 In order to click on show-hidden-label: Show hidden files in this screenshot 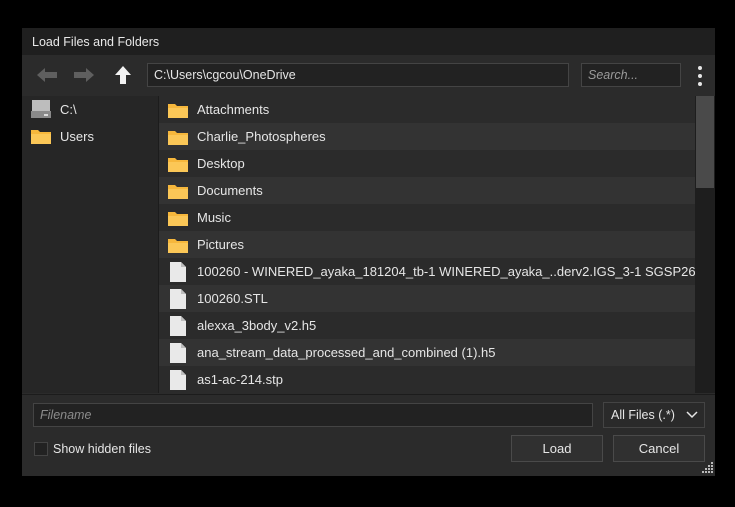, I will do `click(102, 449)`.